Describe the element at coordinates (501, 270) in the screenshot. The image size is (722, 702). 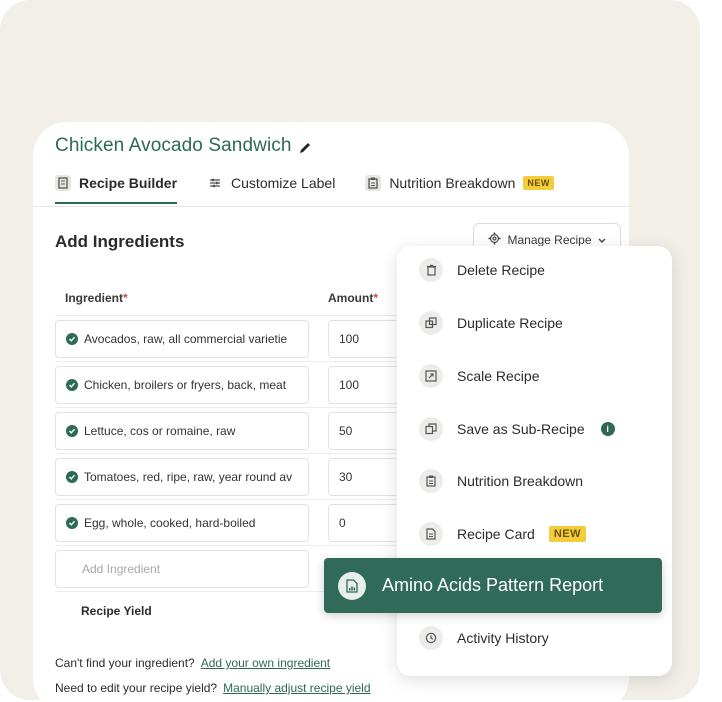
I see `menu-item-label: Delete Recipe` at that location.